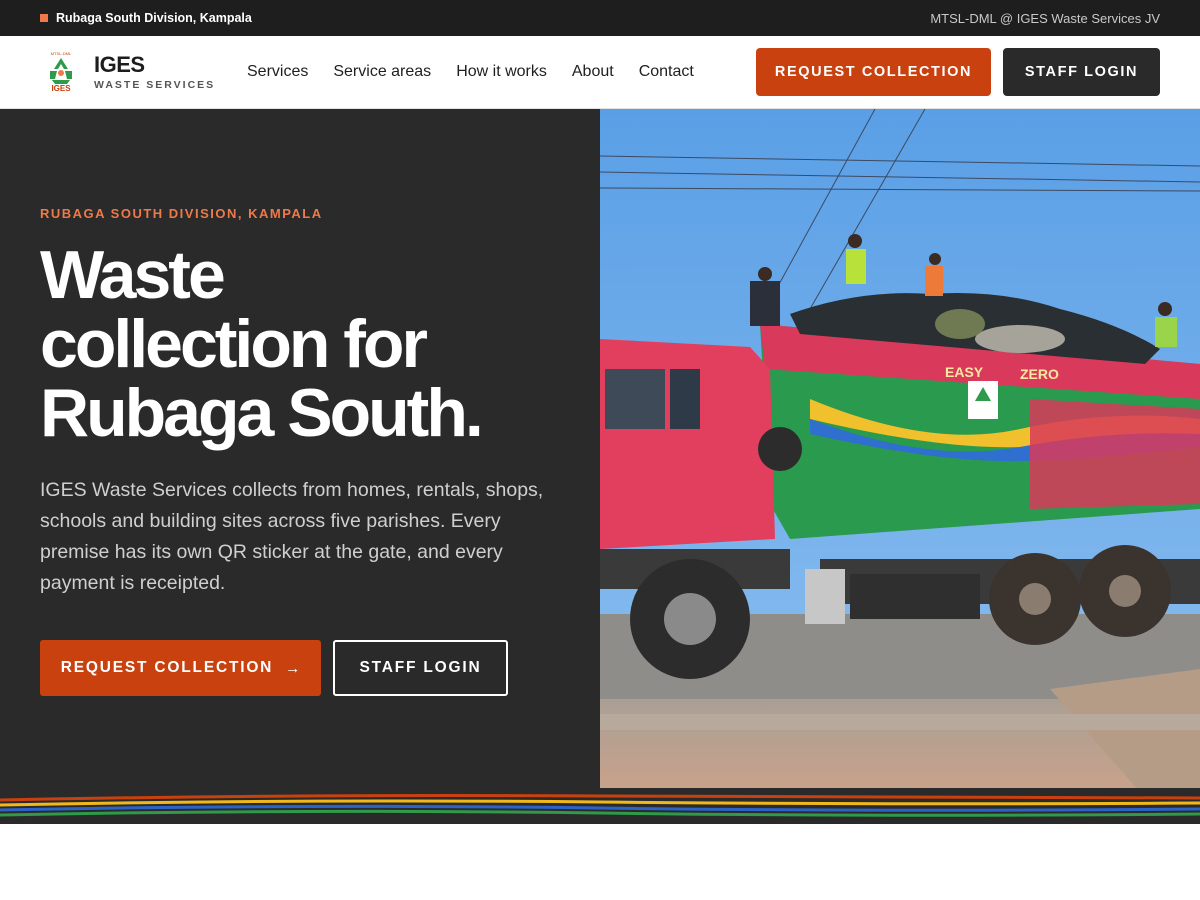 The width and height of the screenshot is (1200, 900). Describe the element at coordinates (133, 275) in the screenshot. I see `headline-line-1: Waste` at that location.